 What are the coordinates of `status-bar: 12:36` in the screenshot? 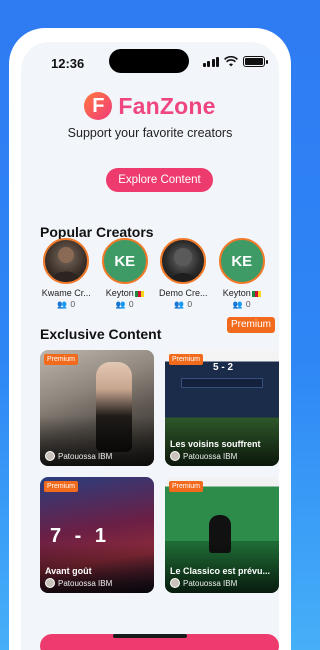 It's located at (150, 61).